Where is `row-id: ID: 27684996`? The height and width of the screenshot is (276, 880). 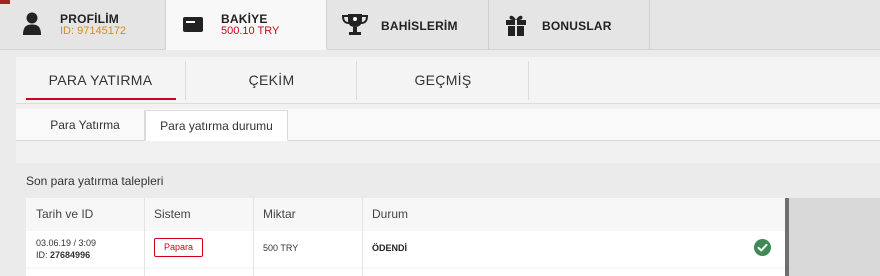 row-id: ID: 27684996 is located at coordinates (66, 255).